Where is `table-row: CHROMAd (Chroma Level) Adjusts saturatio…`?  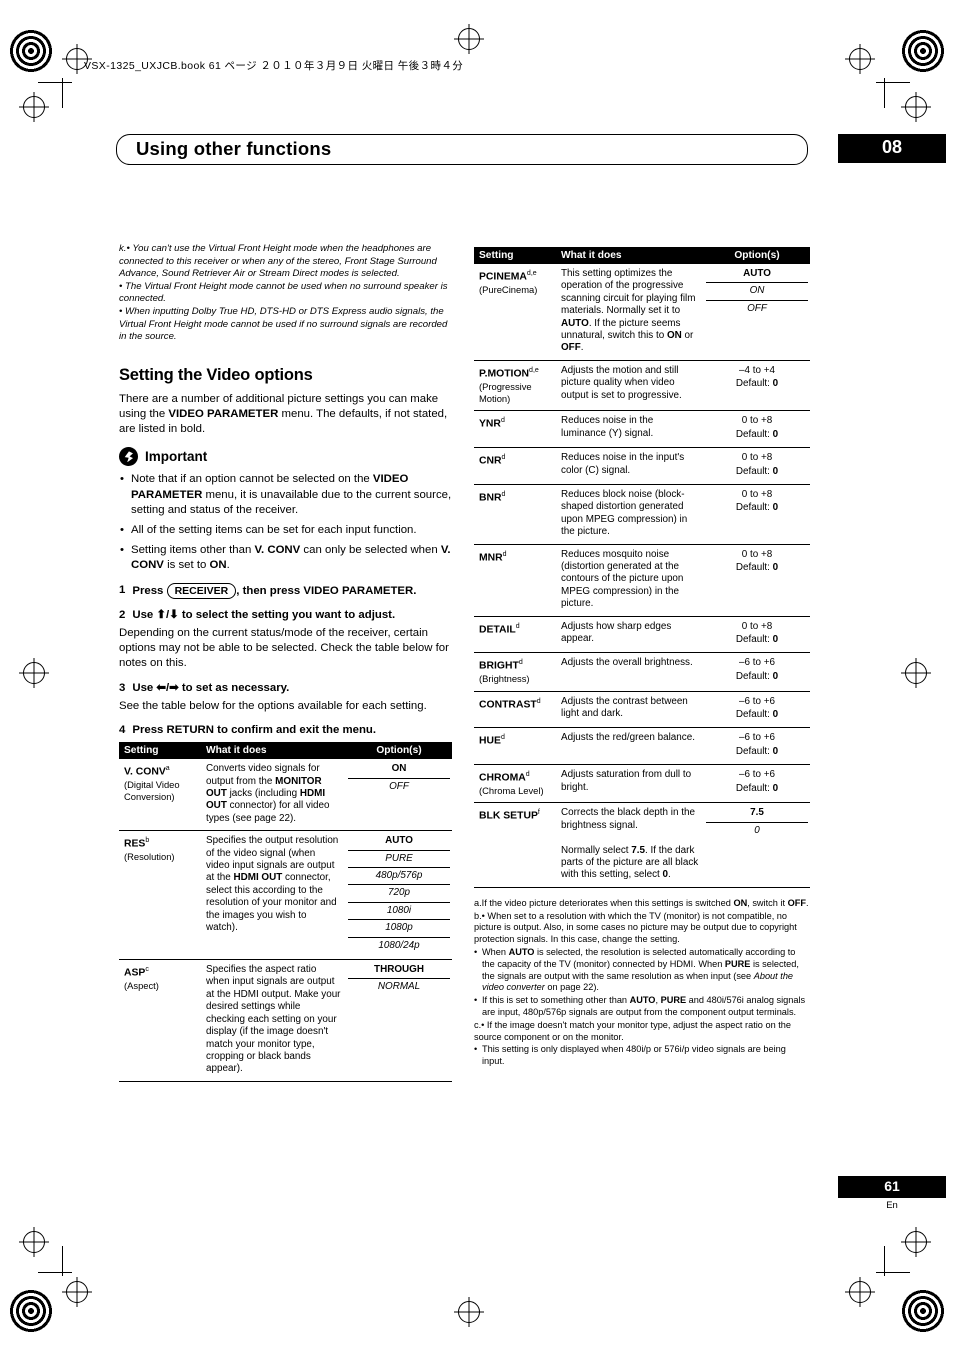 table-row: CHROMAd (Chroma Level) Adjusts saturatio… is located at coordinates (642, 784).